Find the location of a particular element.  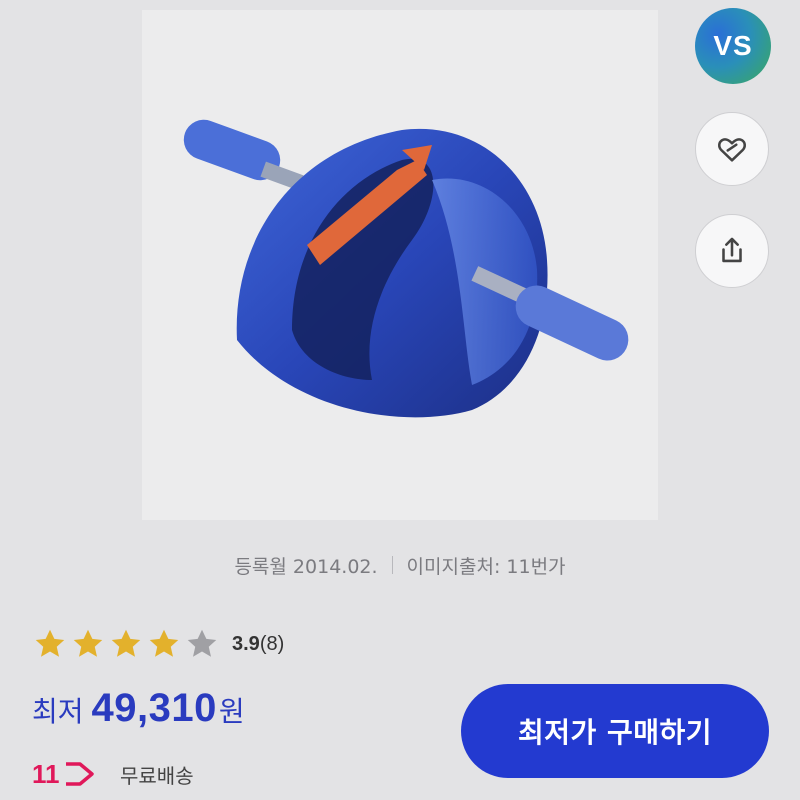

price-label: 최저 is located at coordinates (58, 711).